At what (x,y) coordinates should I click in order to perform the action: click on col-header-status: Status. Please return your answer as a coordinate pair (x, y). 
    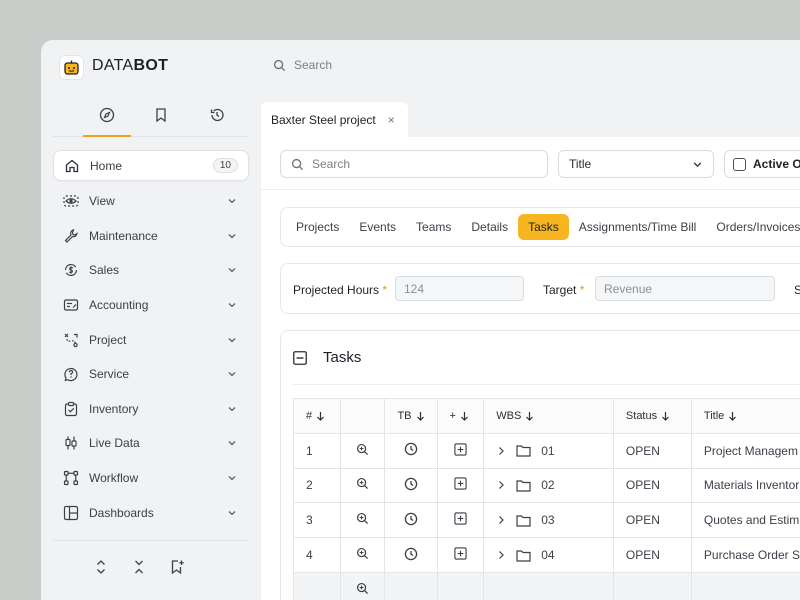
    Looking at the image, I should click on (652, 416).